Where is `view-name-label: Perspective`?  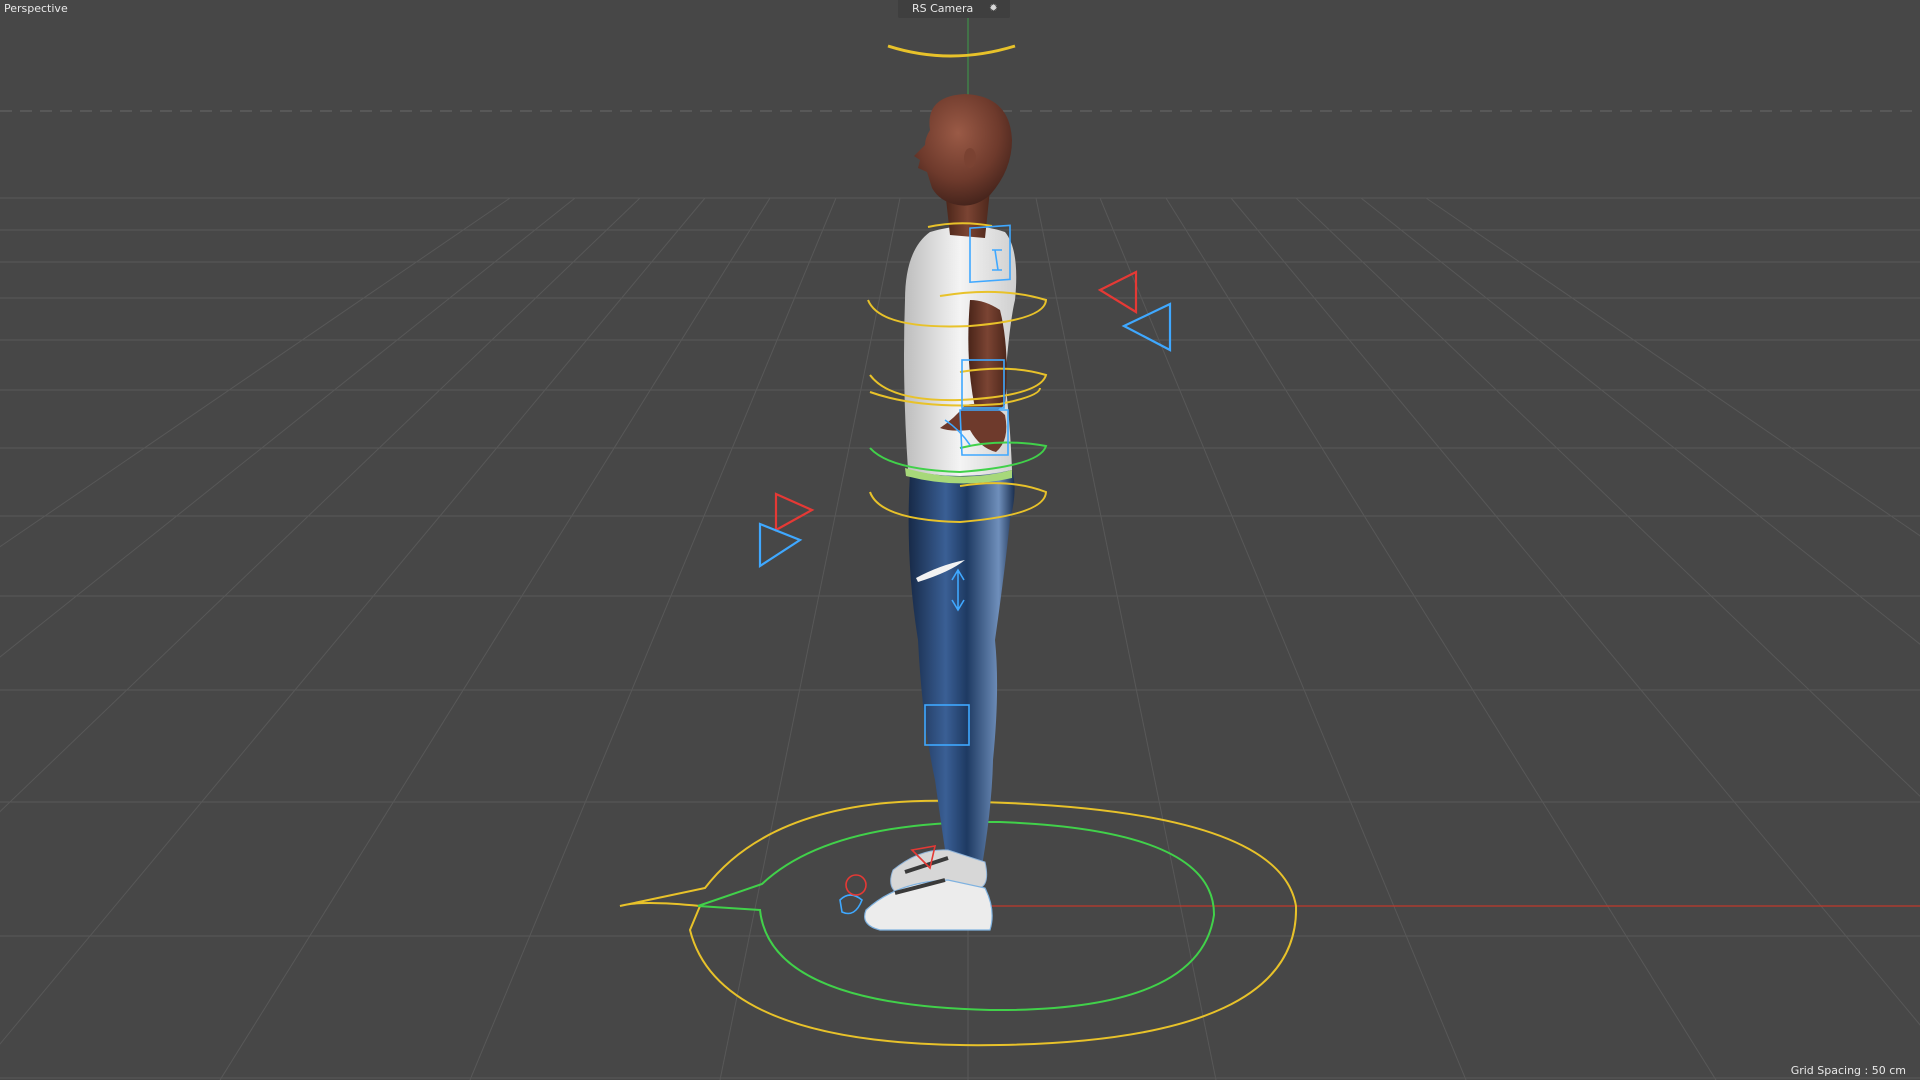
view-name-label: Perspective is located at coordinates (36, 9).